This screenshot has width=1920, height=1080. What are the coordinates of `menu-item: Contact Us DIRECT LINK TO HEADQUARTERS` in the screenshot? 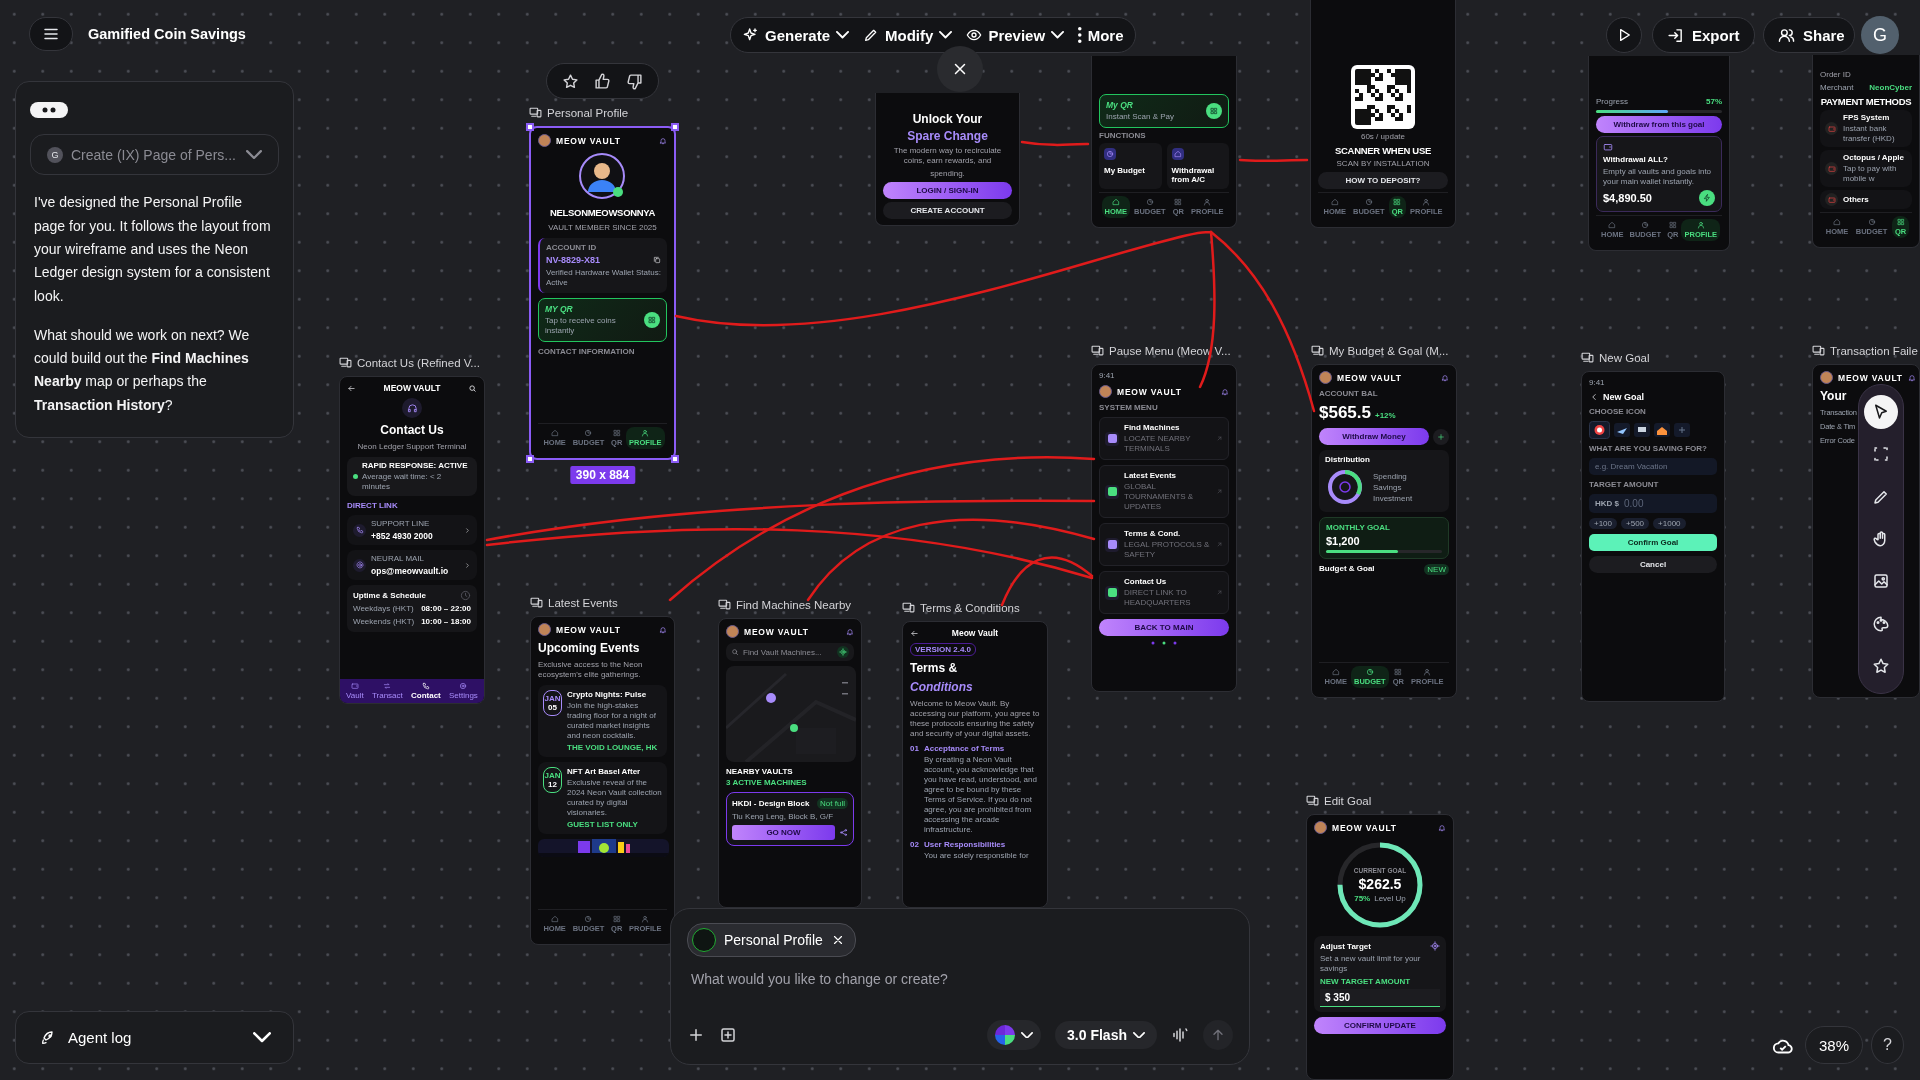 It's located at (1164, 592).